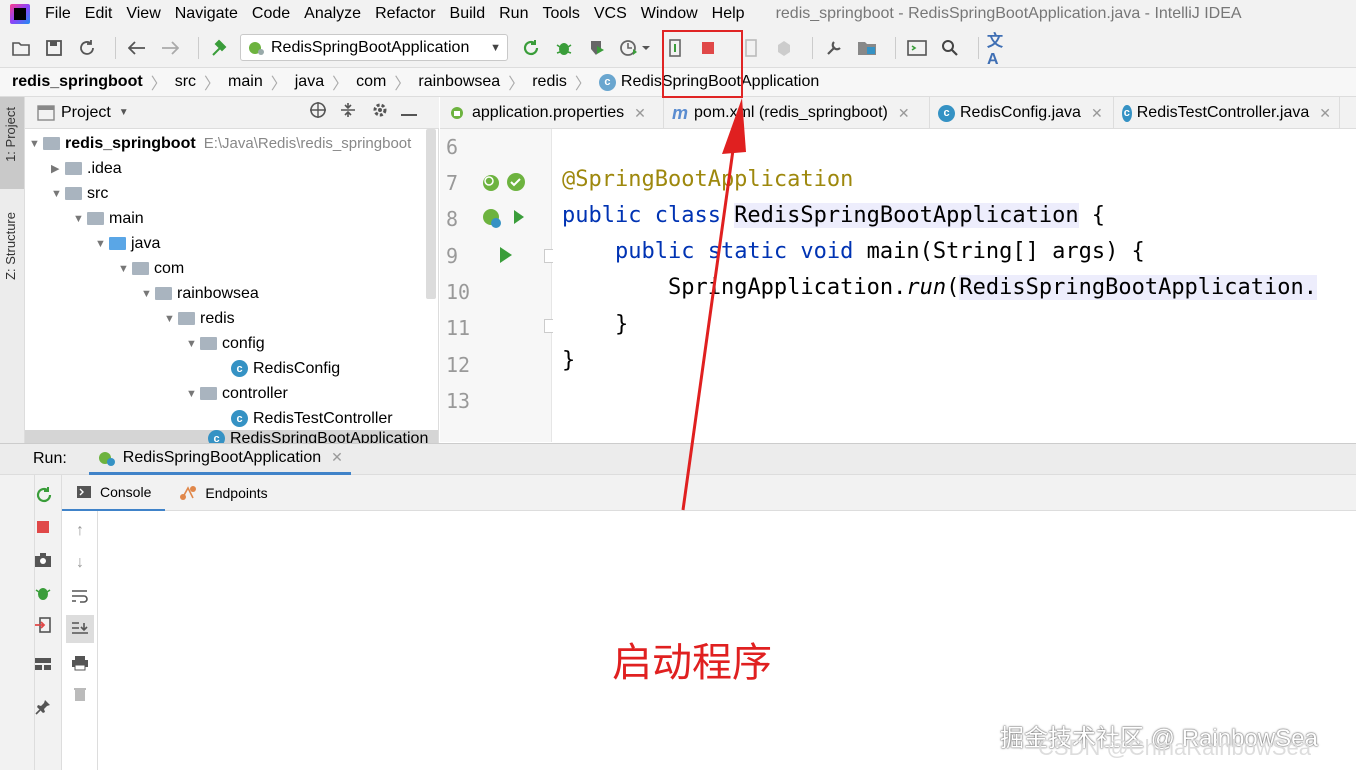 This screenshot has width=1356, height=770. Describe the element at coordinates (80, 694) in the screenshot. I see `trash-icon` at that location.